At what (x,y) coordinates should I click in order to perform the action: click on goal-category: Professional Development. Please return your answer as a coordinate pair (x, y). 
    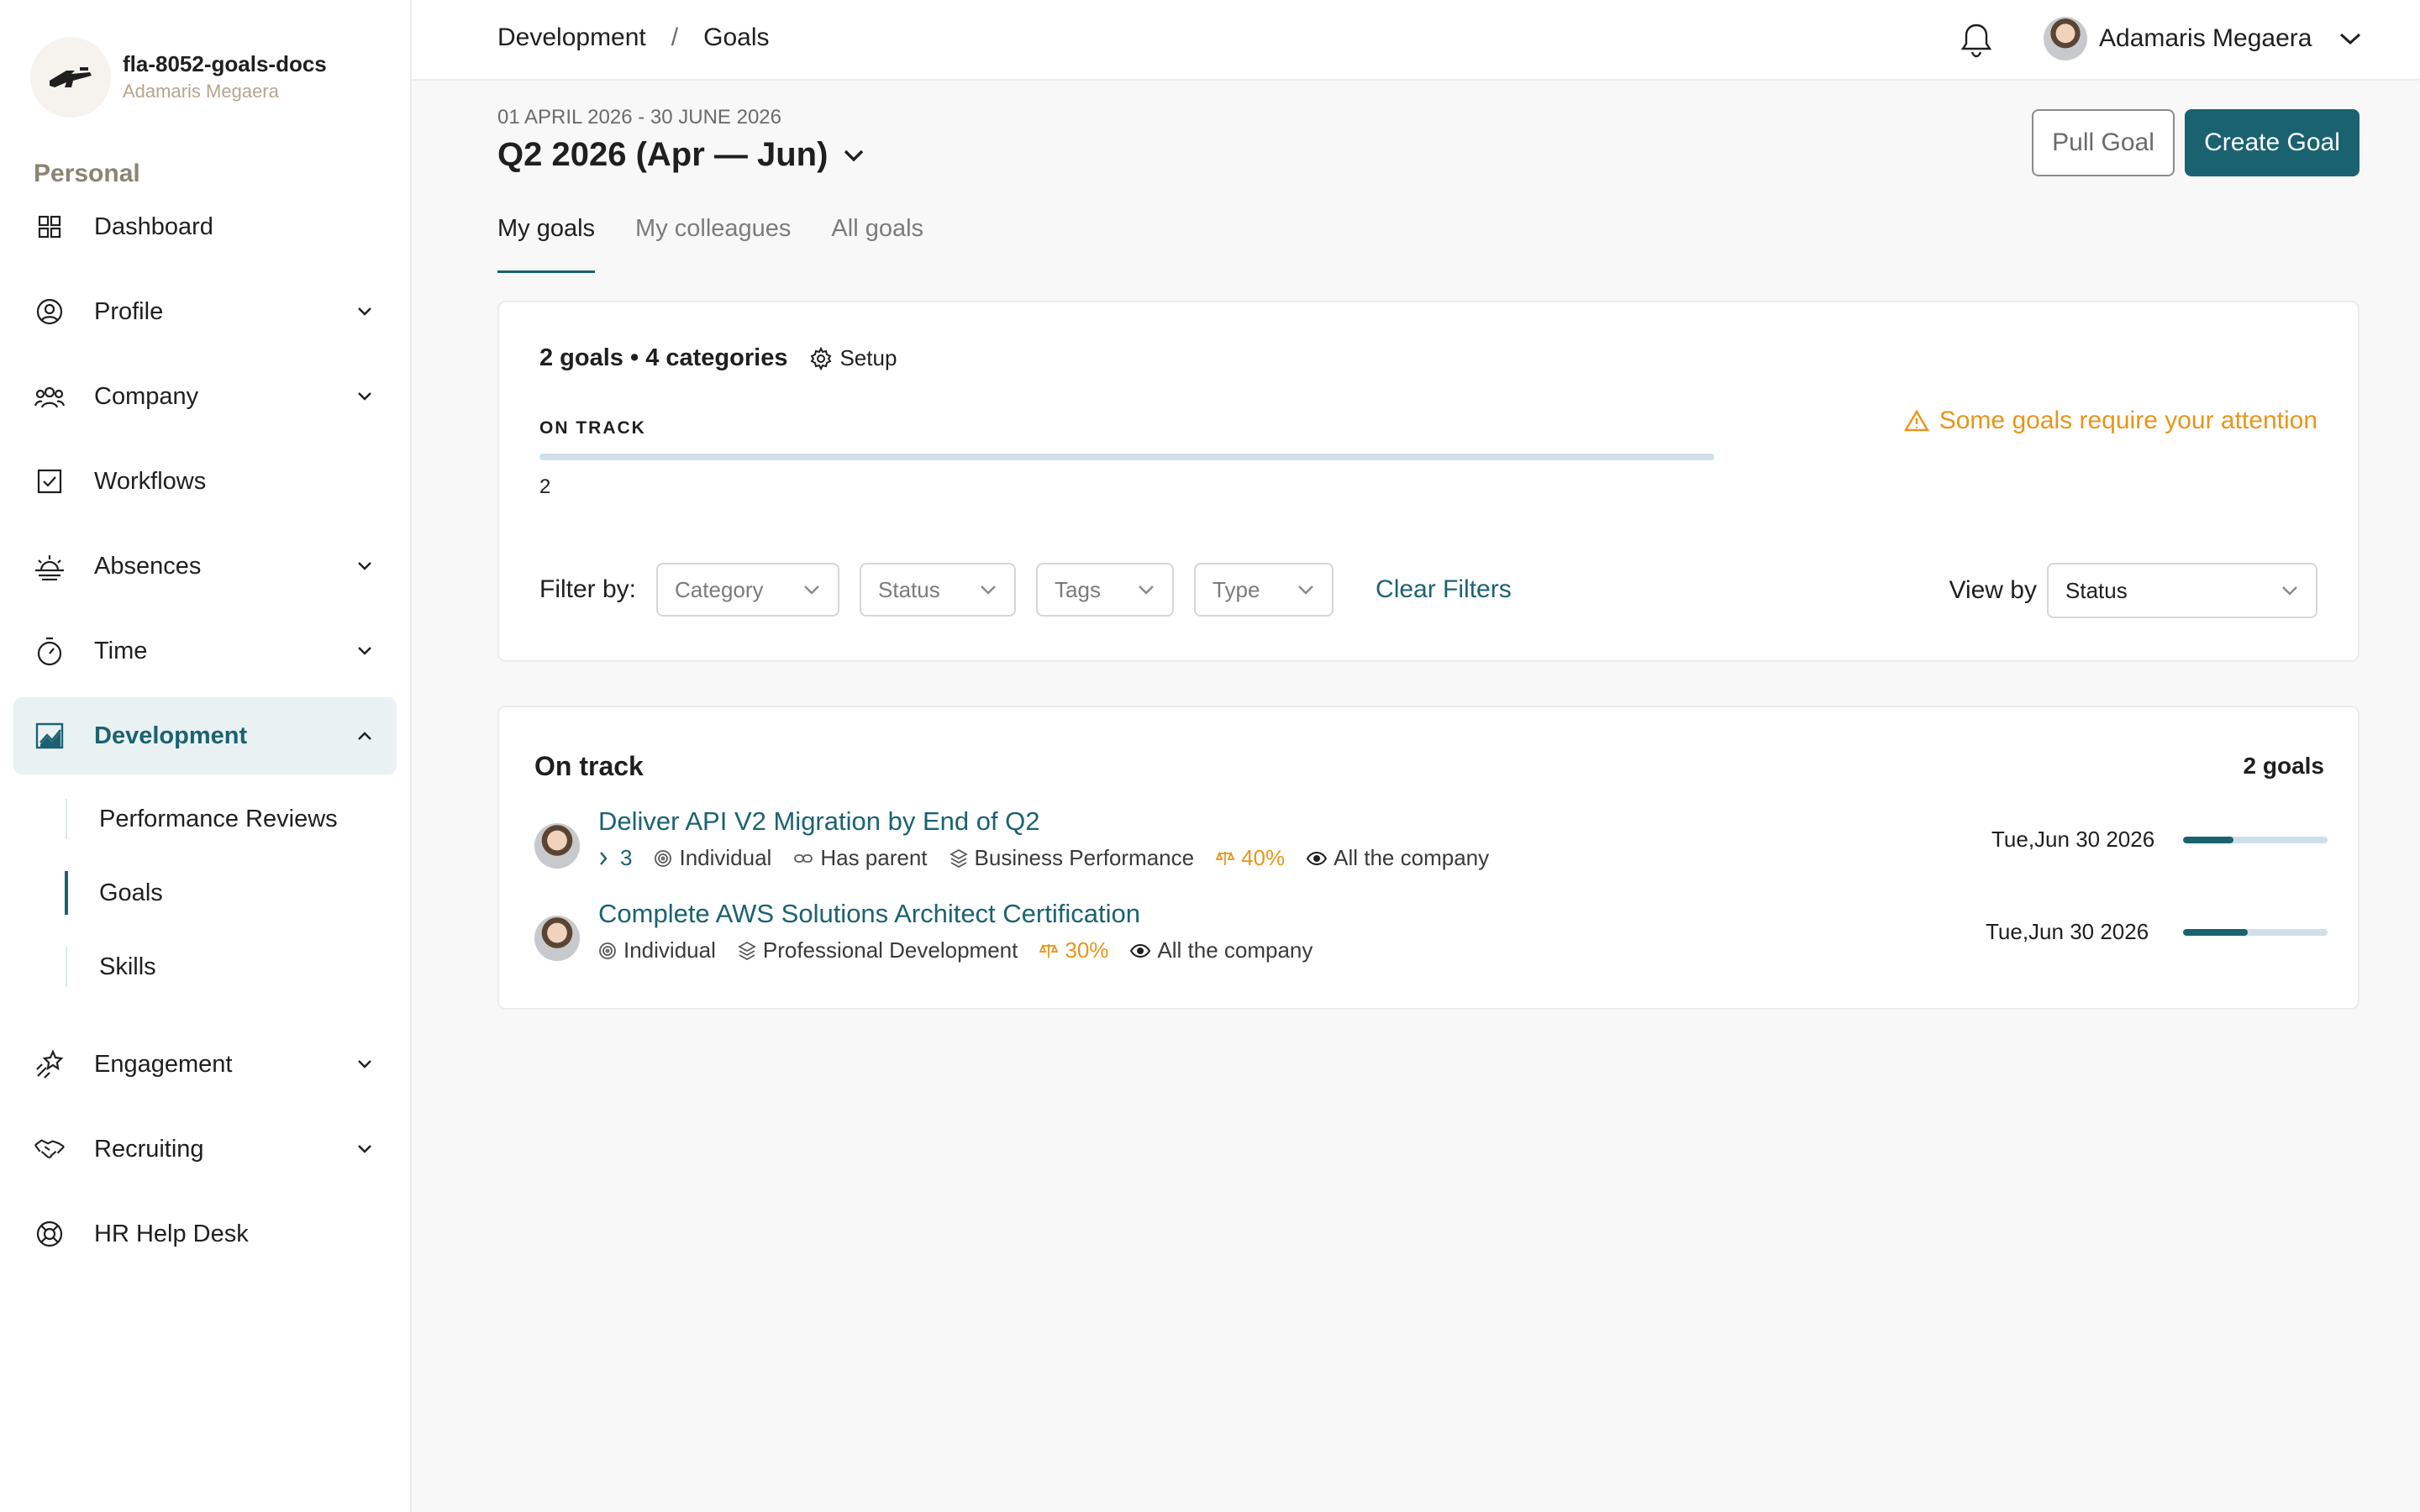
    Looking at the image, I should click on (878, 950).